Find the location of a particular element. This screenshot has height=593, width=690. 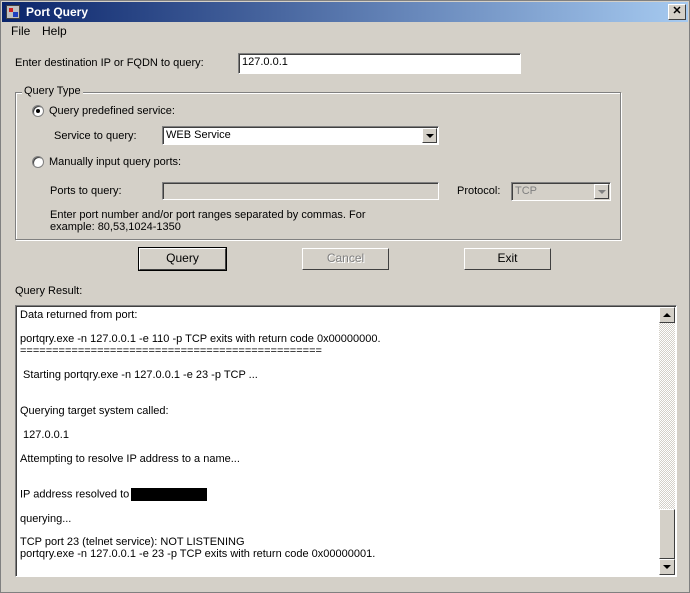

scroll-thumb is located at coordinates (667, 534).